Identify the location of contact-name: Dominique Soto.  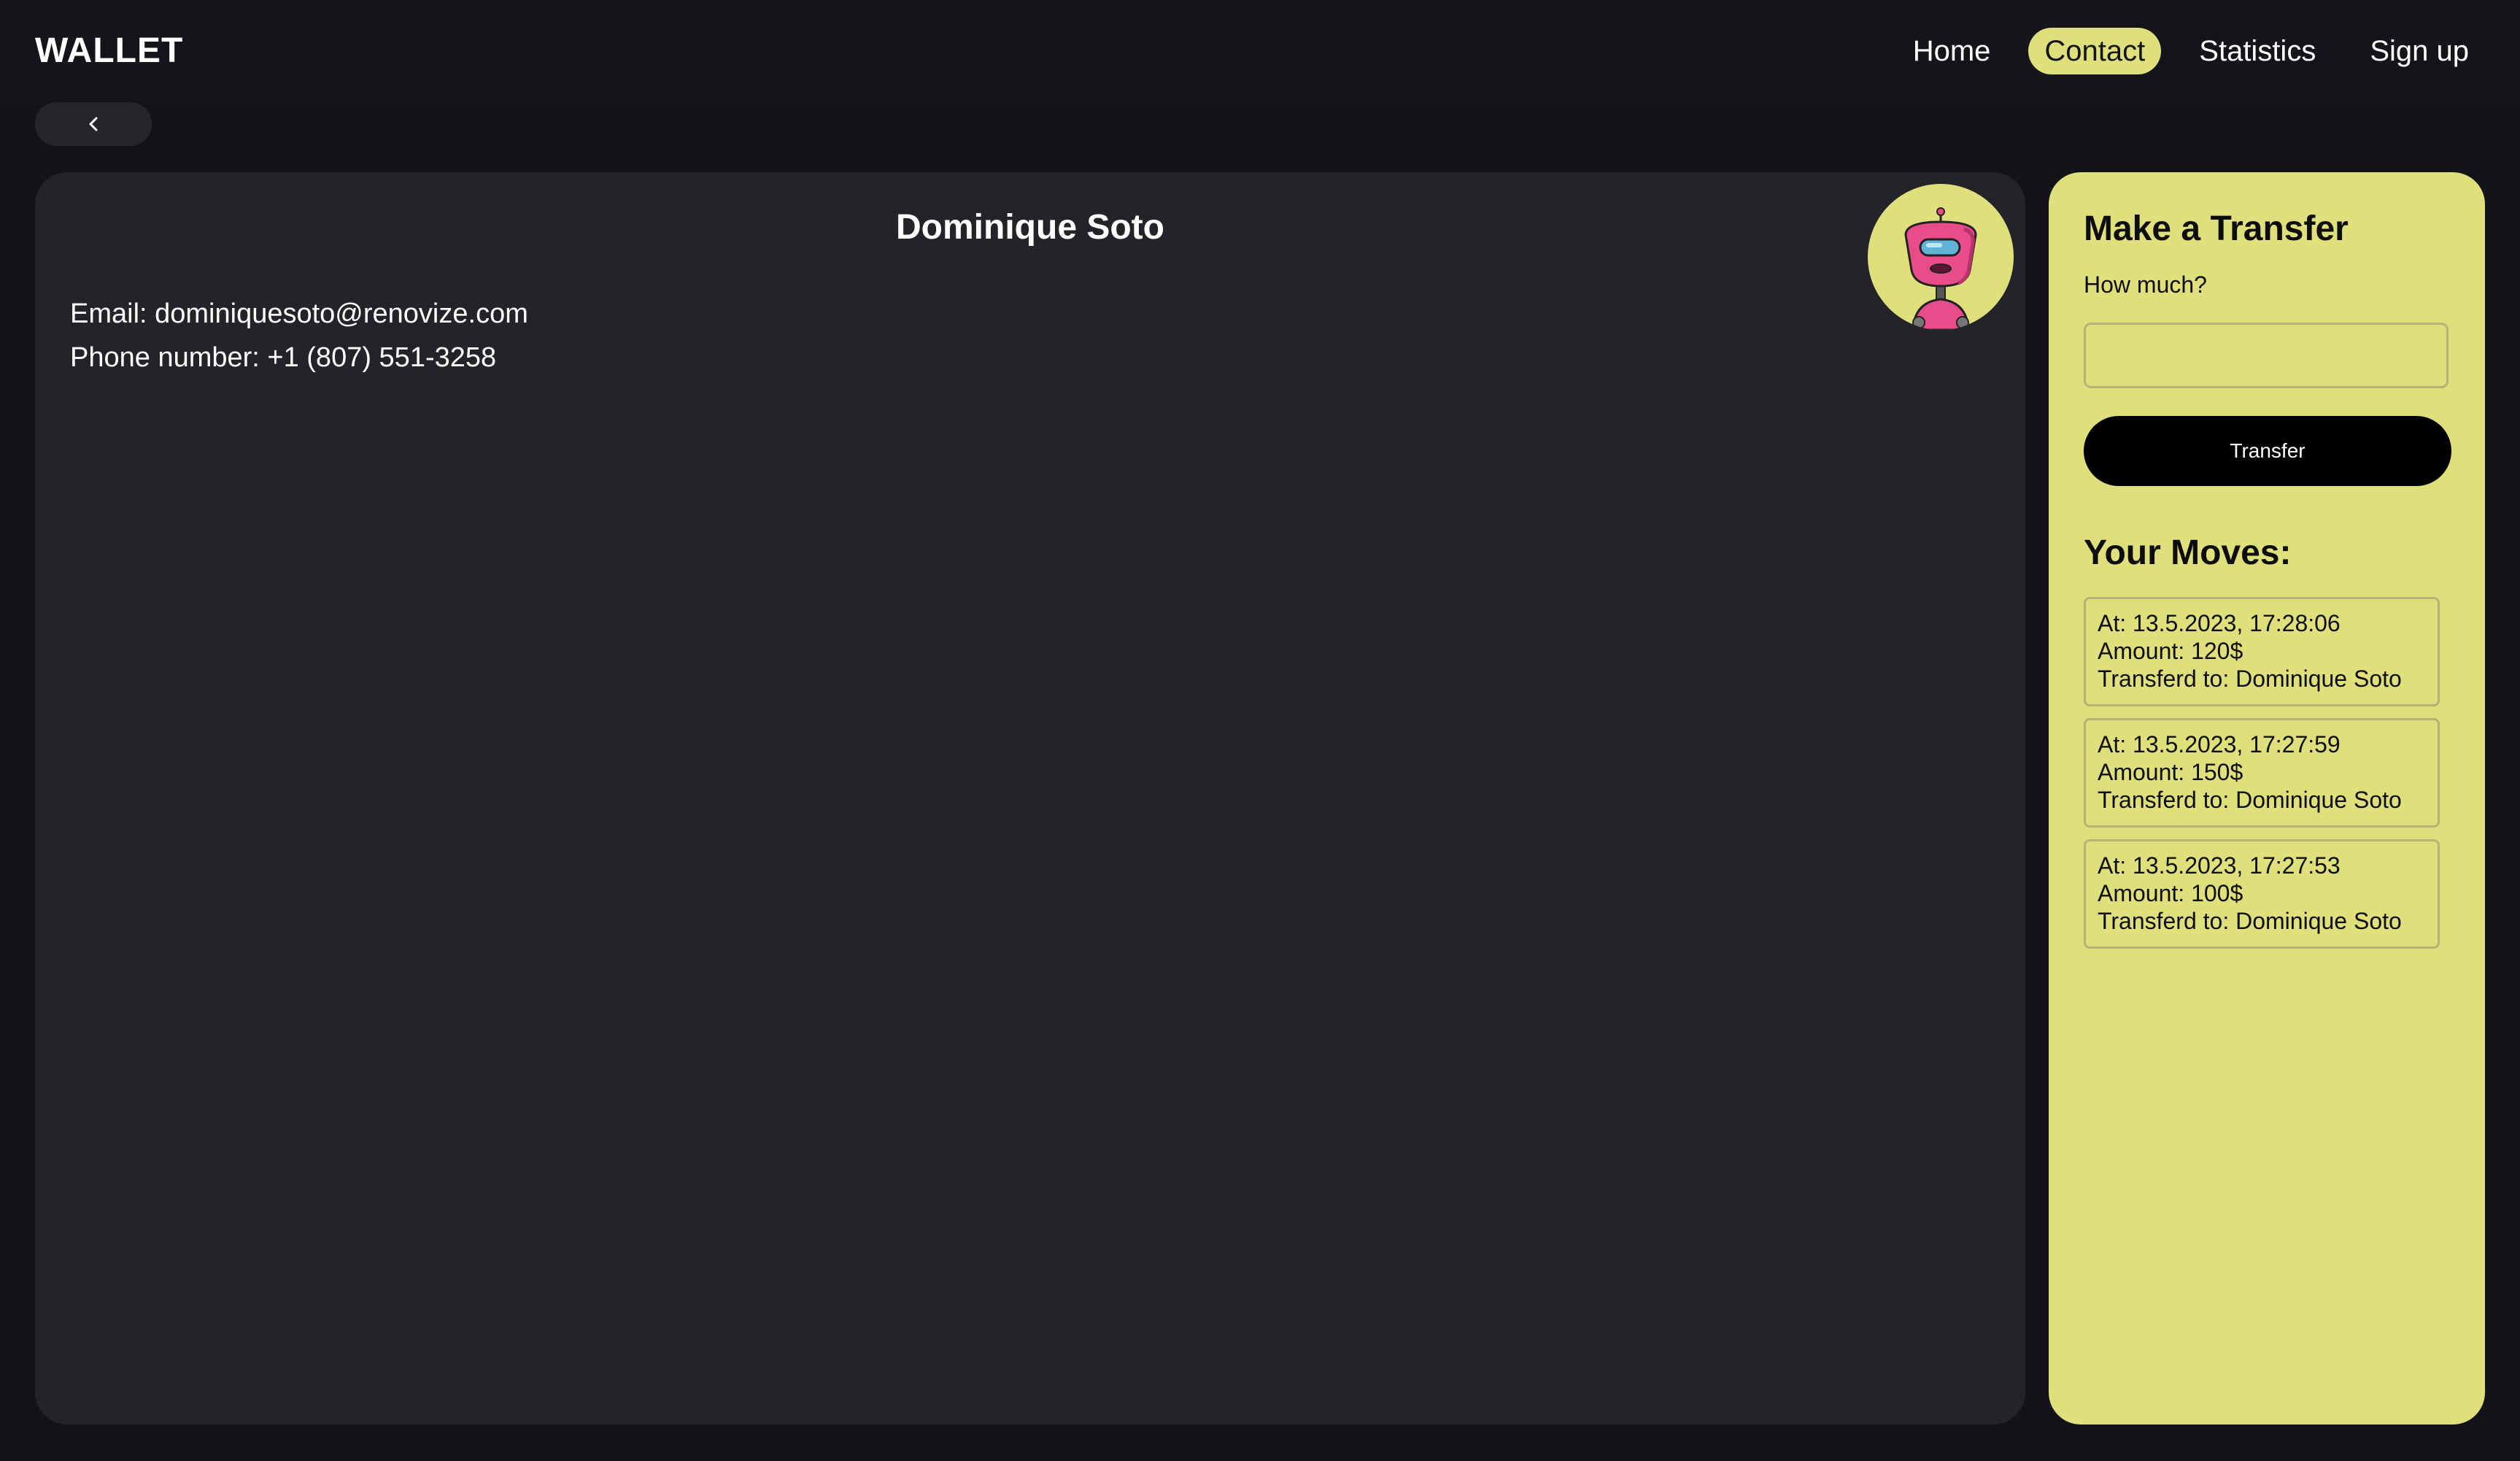
(1030, 227).